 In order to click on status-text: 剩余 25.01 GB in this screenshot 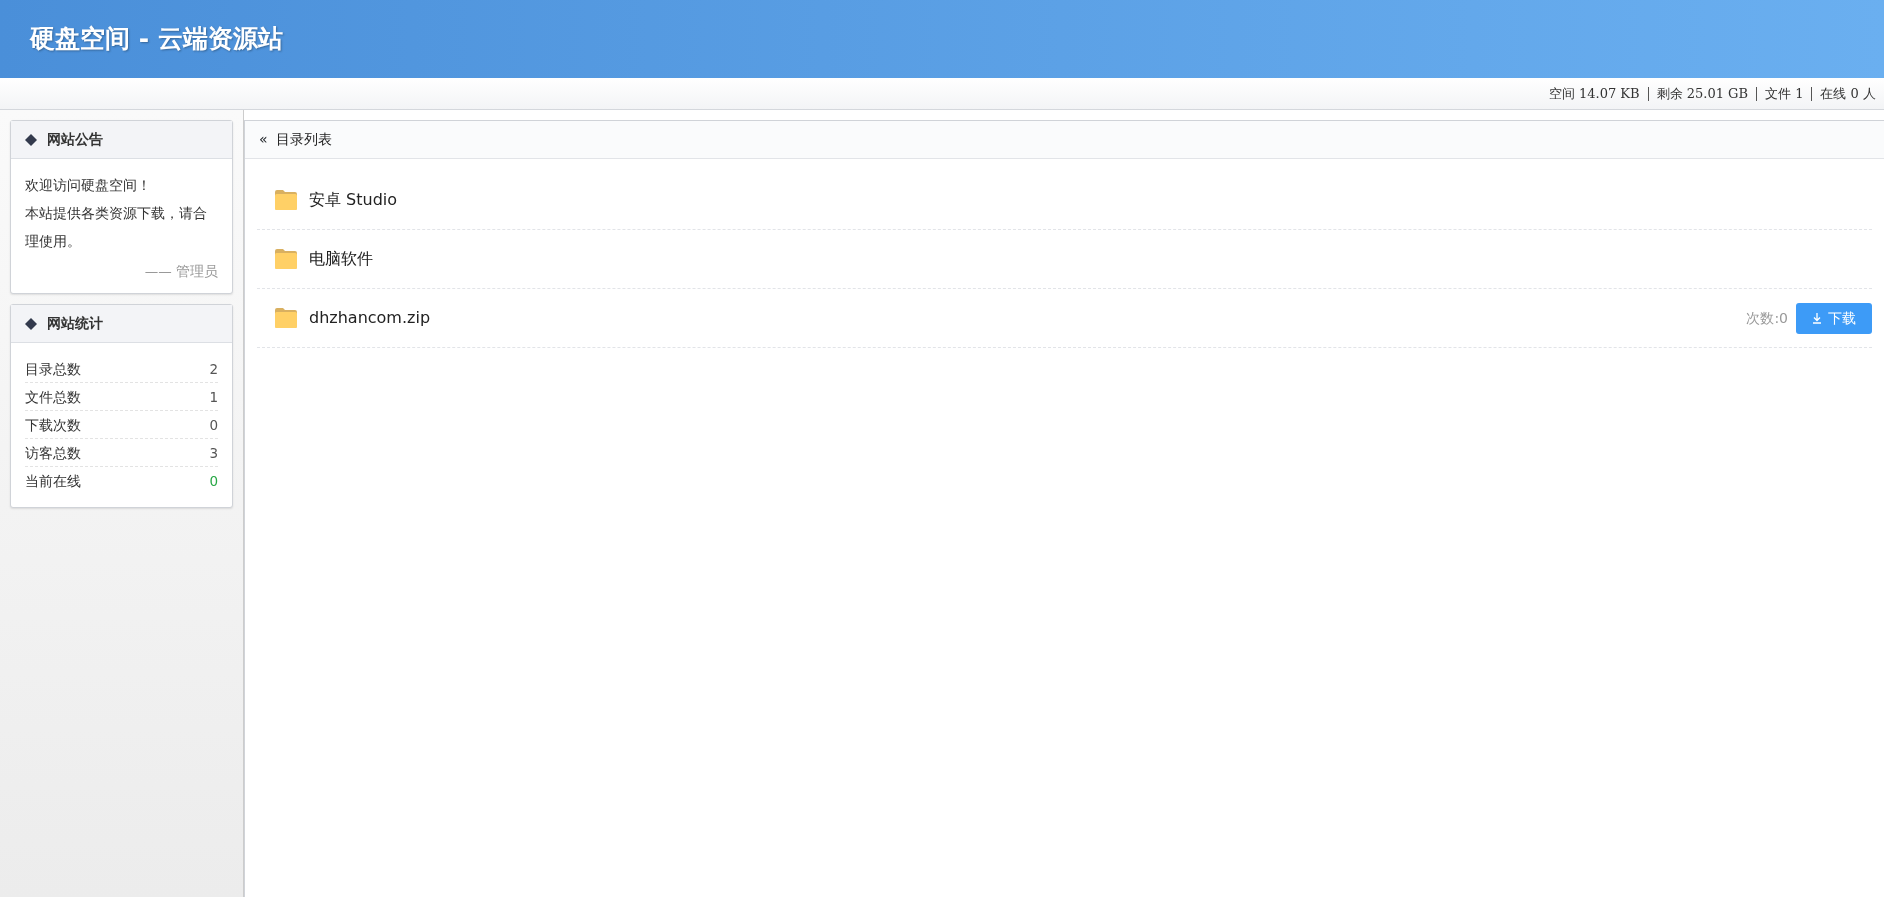, I will do `click(1702, 93)`.